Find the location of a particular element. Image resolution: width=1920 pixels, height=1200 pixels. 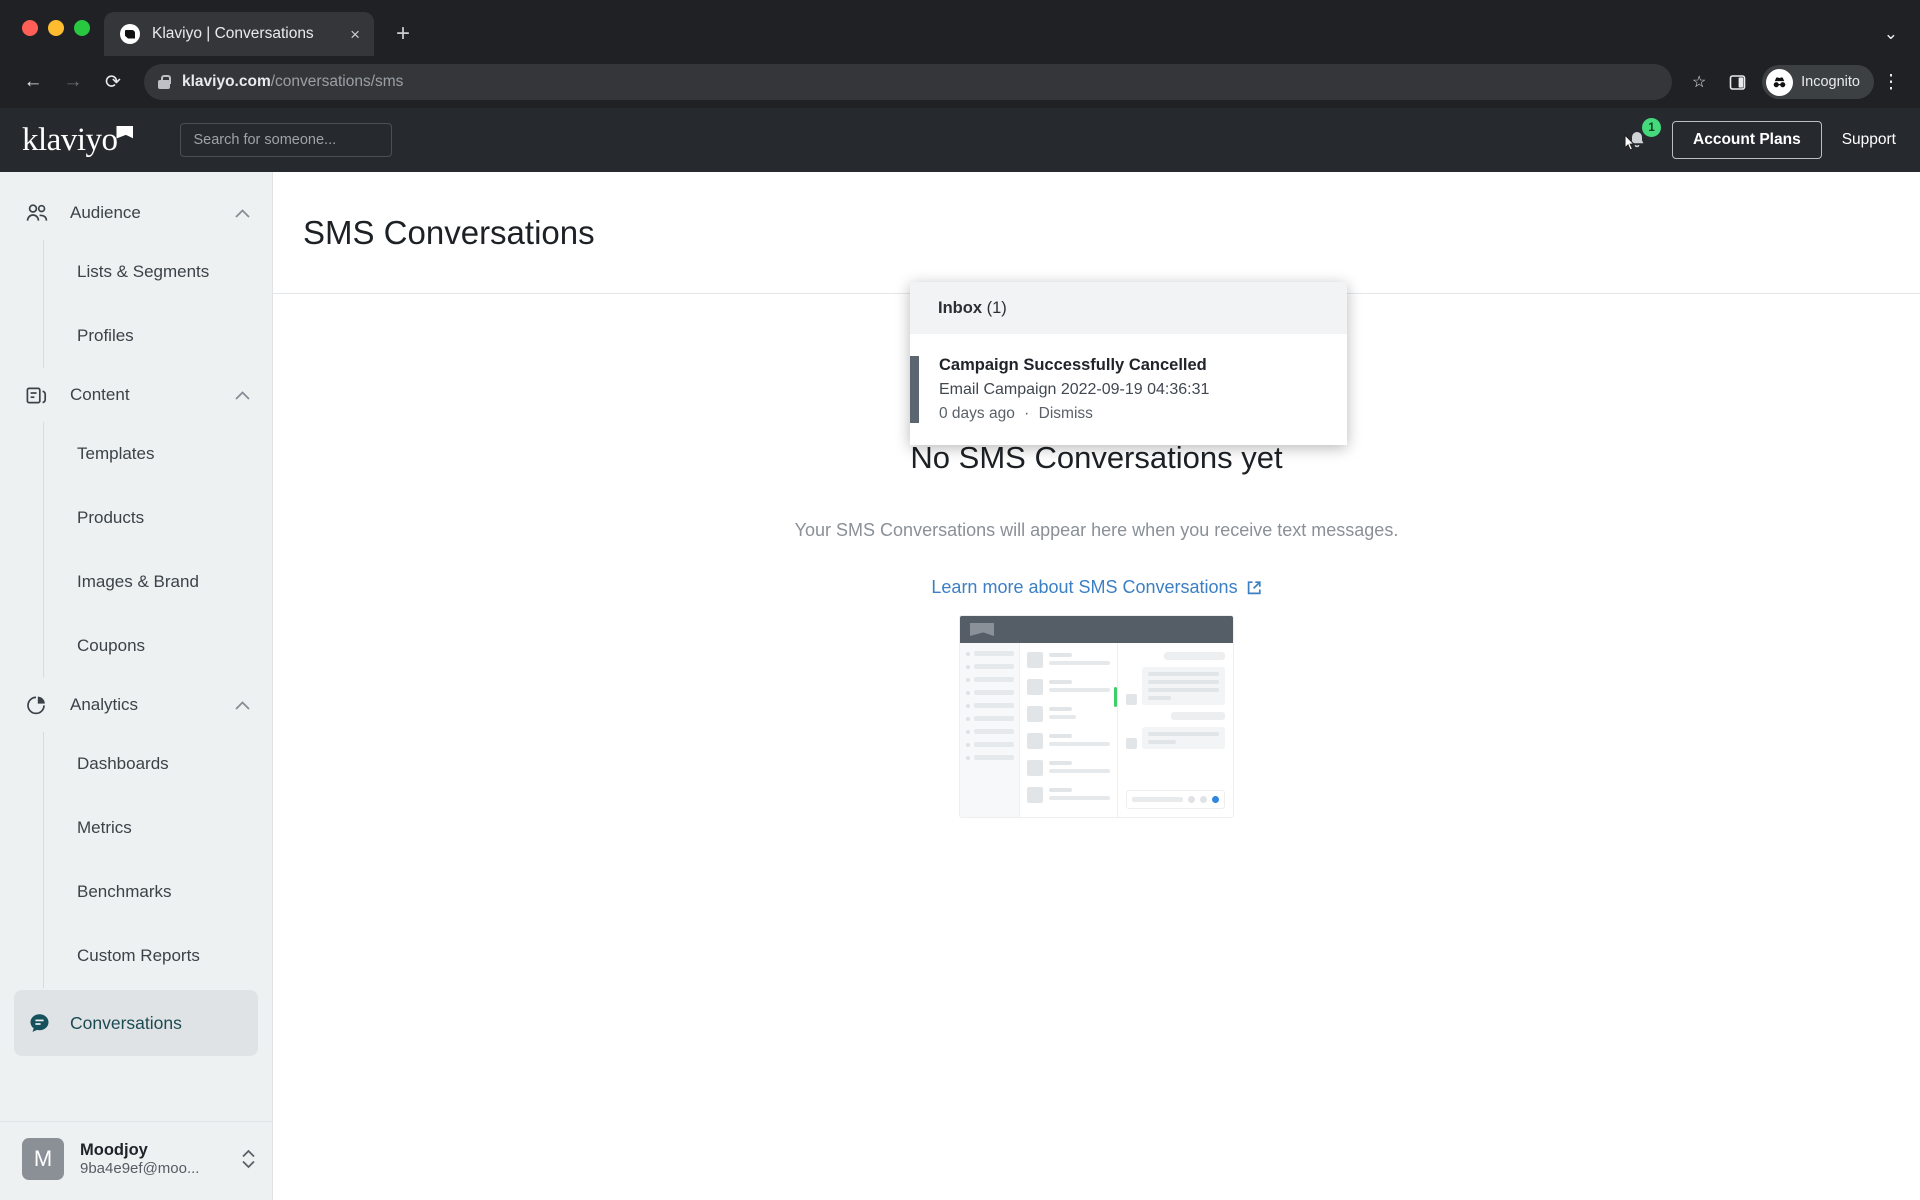

page-header: SMS Conversations is located at coordinates (1096, 233).